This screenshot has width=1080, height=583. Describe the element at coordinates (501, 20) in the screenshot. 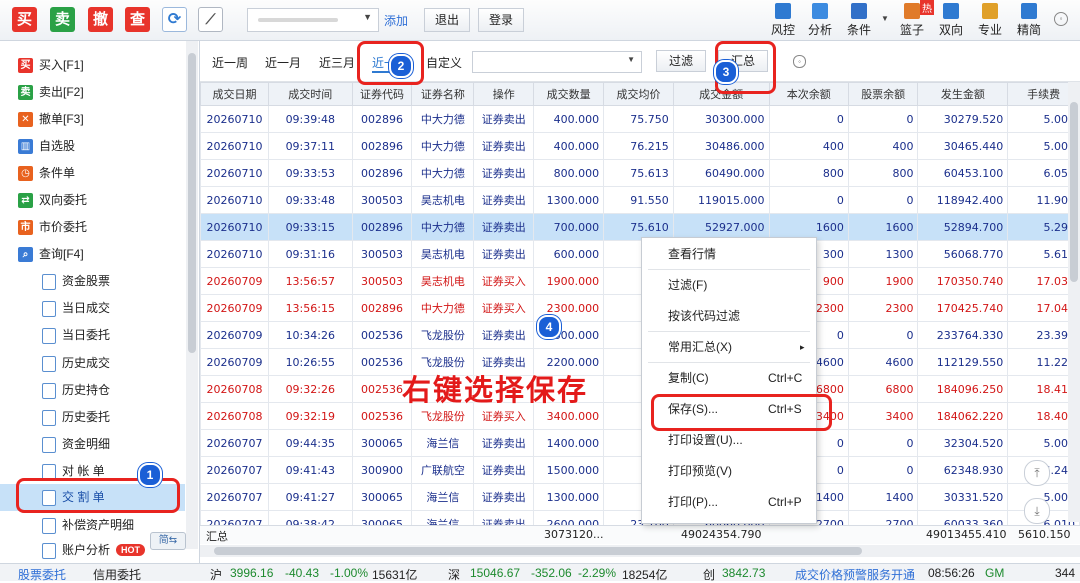

I see `login-button: 登录` at that location.